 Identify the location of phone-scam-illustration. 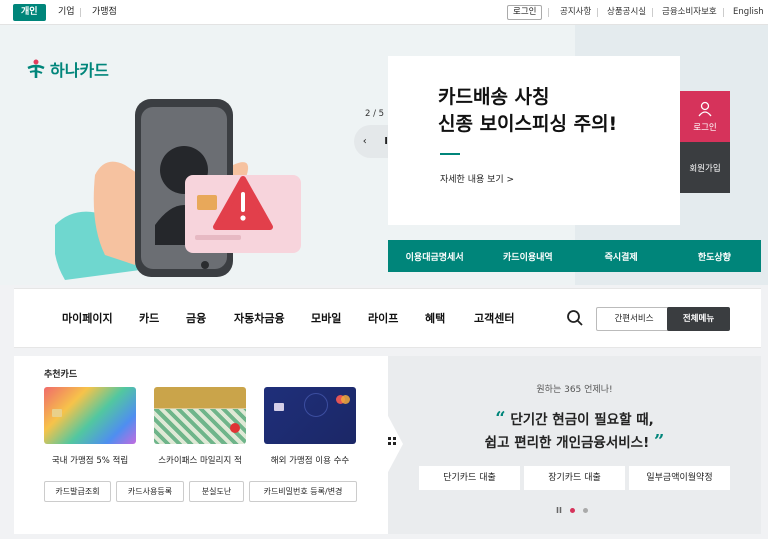
(178, 189).